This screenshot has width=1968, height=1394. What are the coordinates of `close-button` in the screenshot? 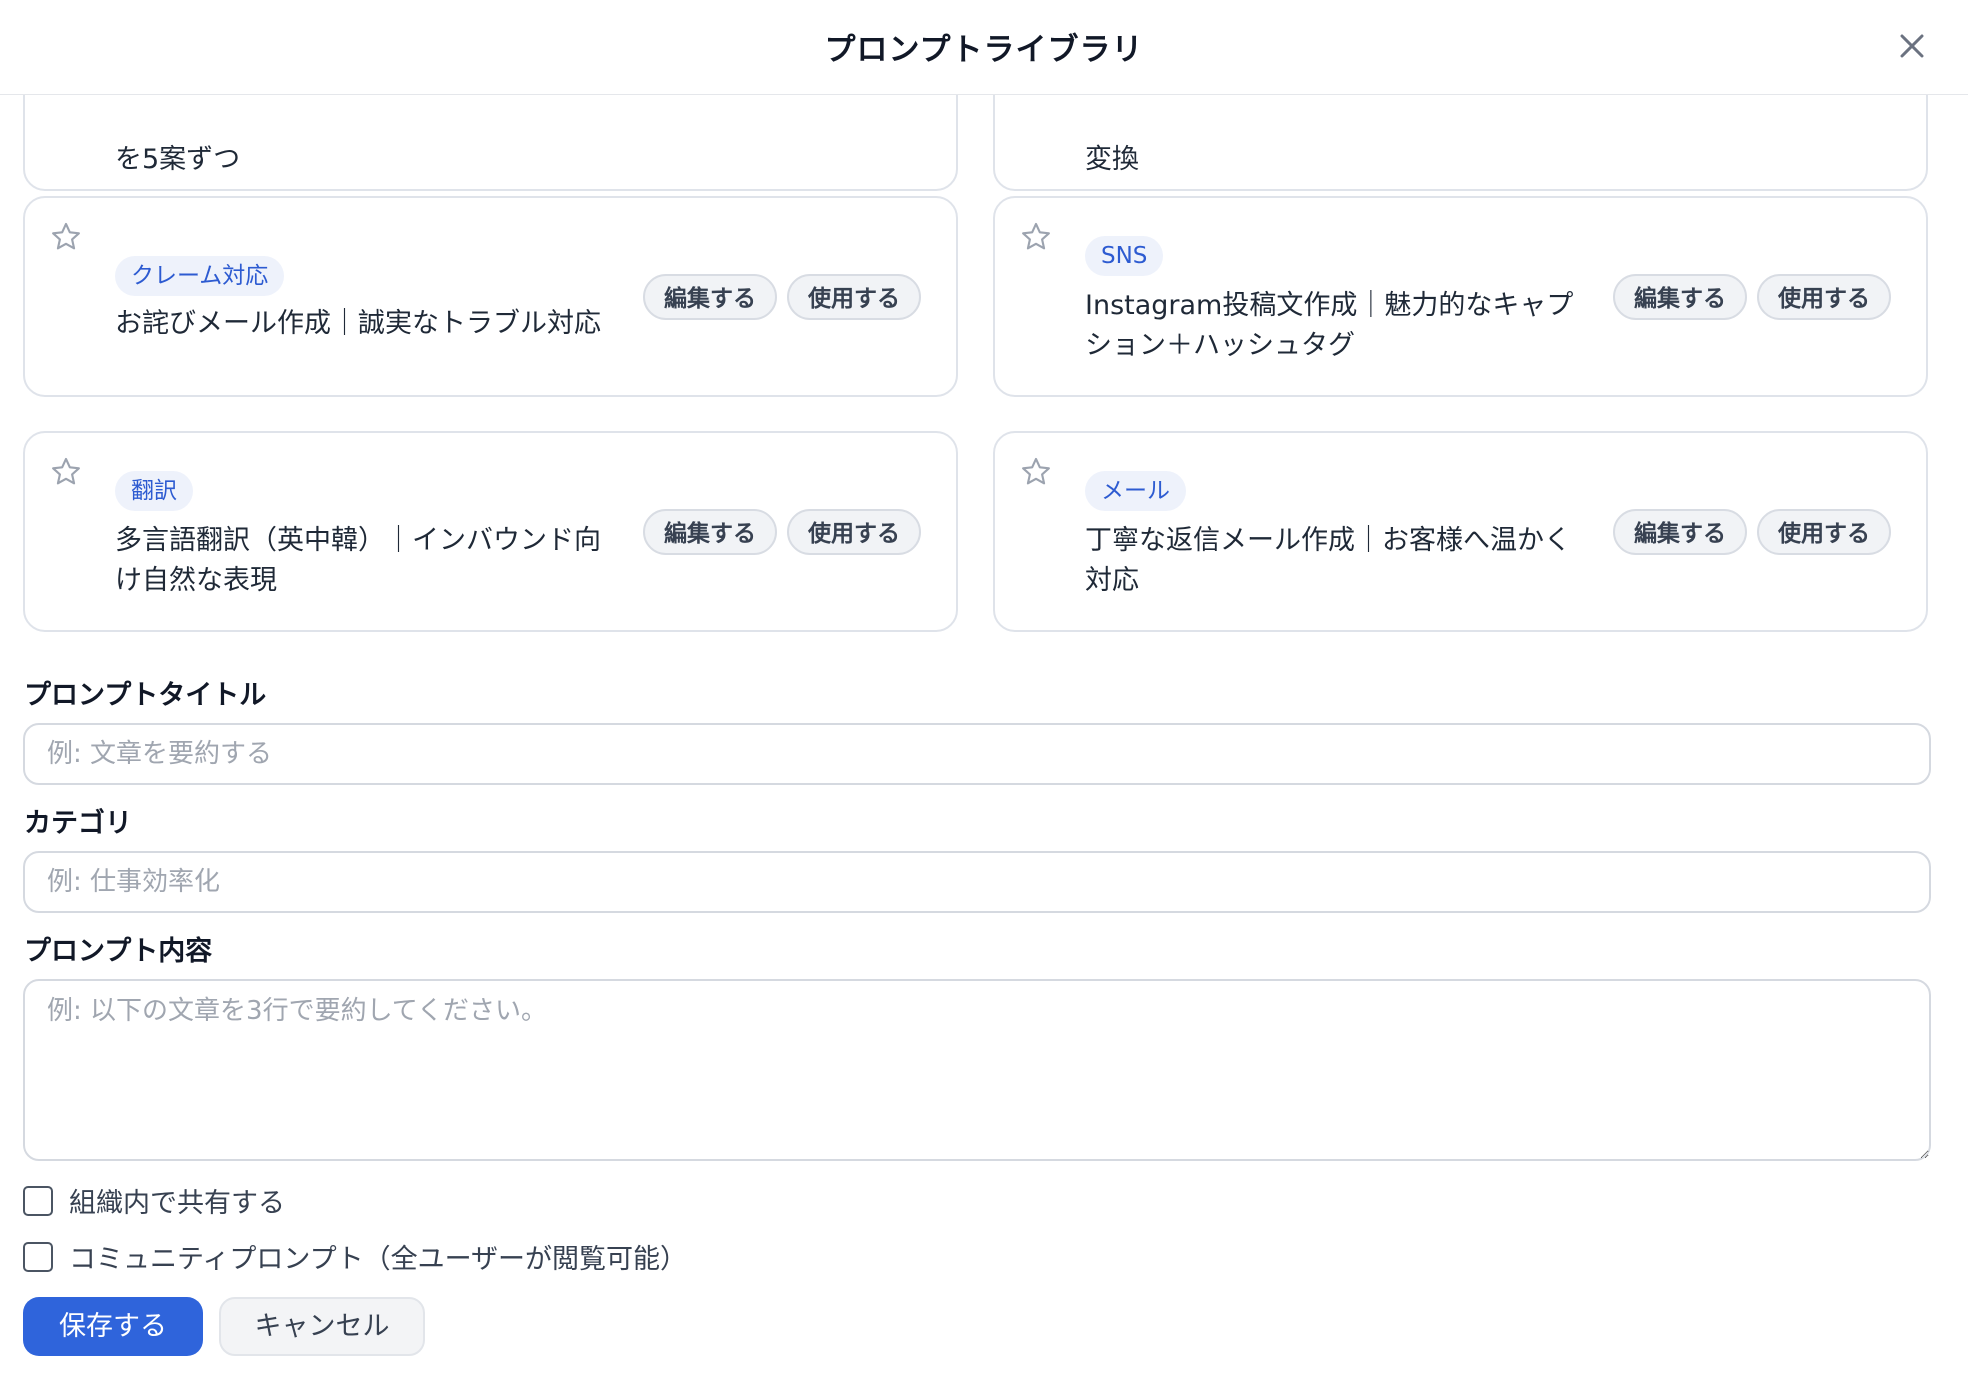 It's located at (1912, 46).